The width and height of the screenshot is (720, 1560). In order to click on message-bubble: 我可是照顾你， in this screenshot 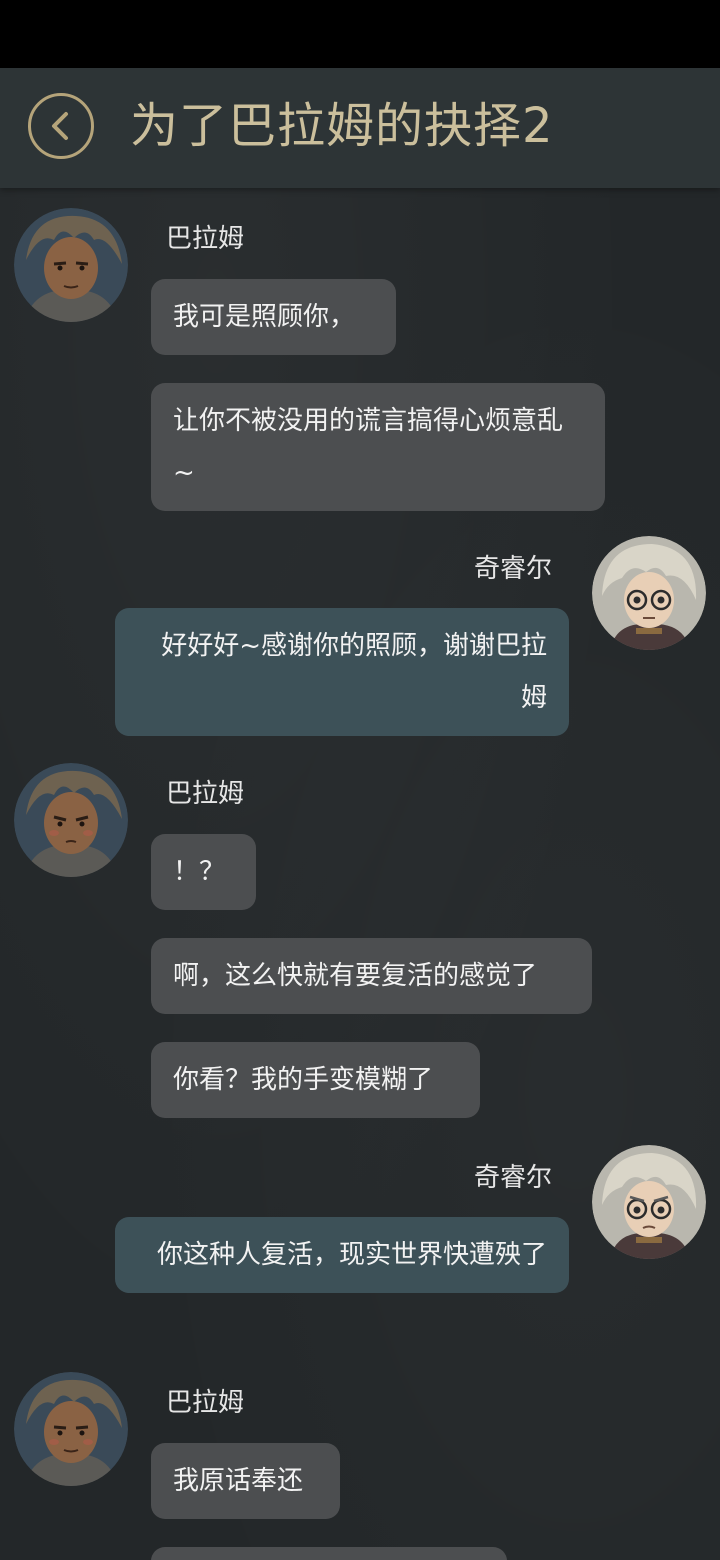, I will do `click(273, 317)`.